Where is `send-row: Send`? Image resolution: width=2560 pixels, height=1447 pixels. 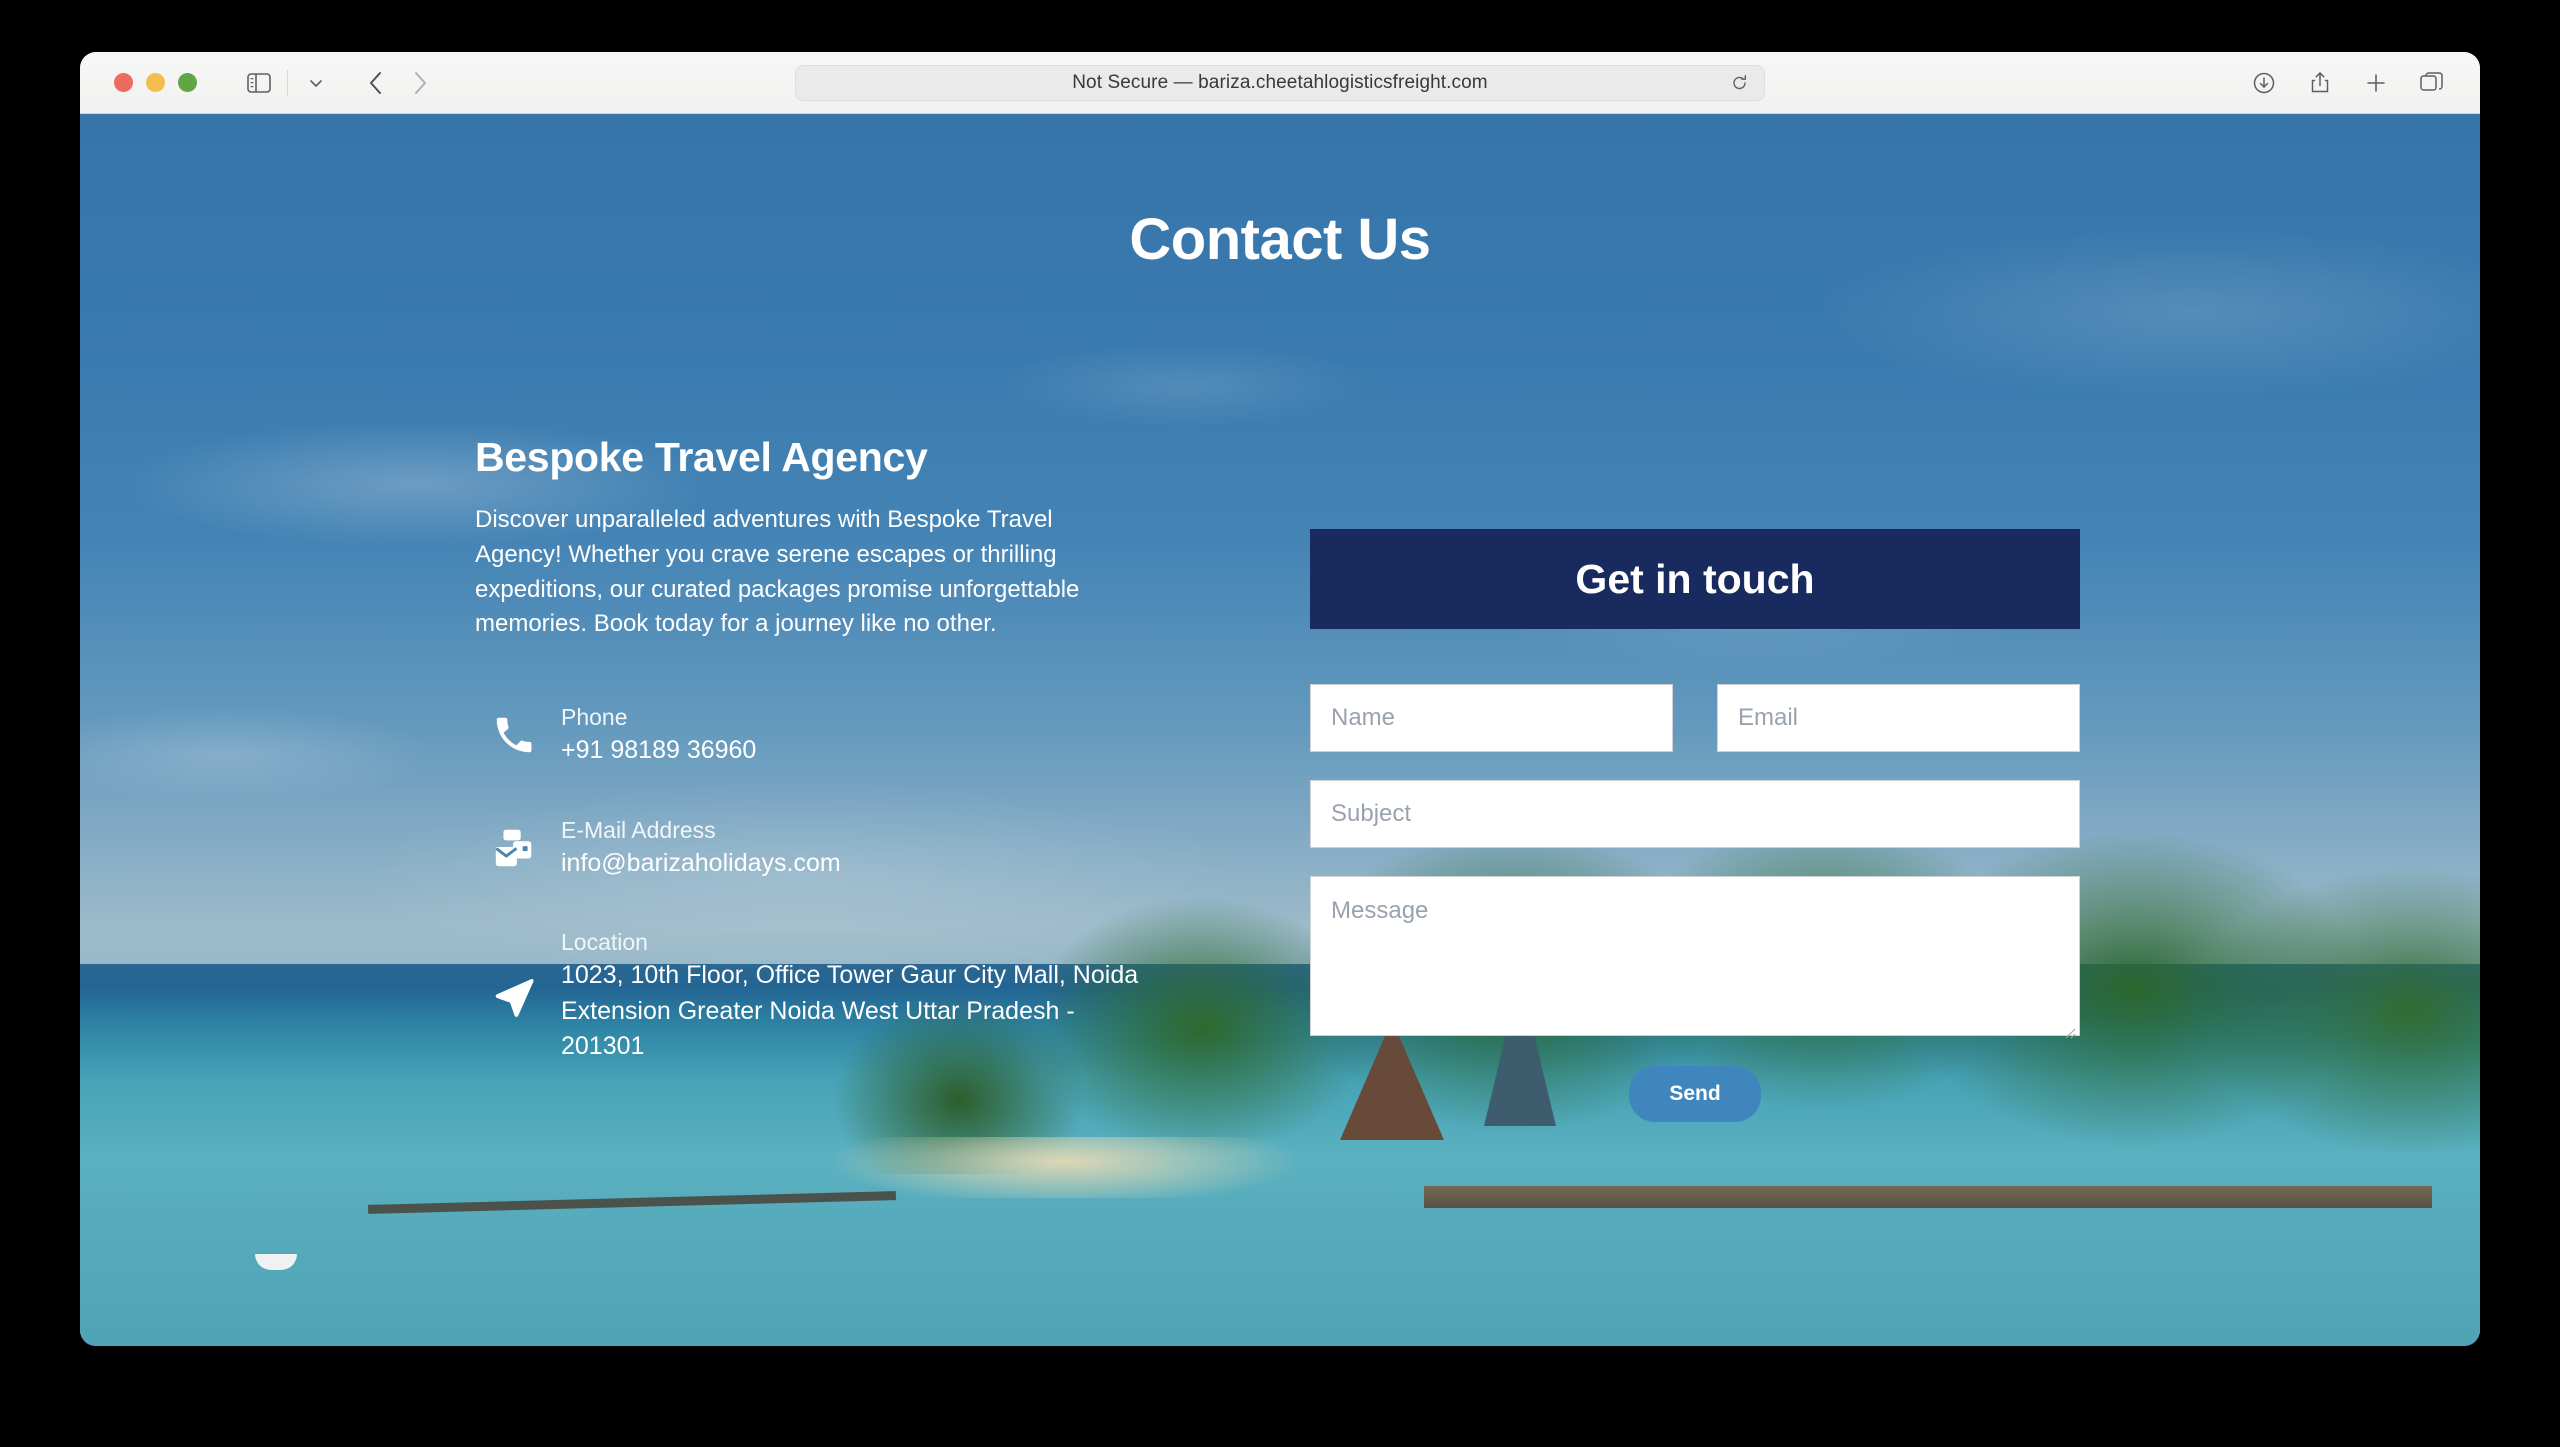
send-row: Send is located at coordinates (1695, 1094).